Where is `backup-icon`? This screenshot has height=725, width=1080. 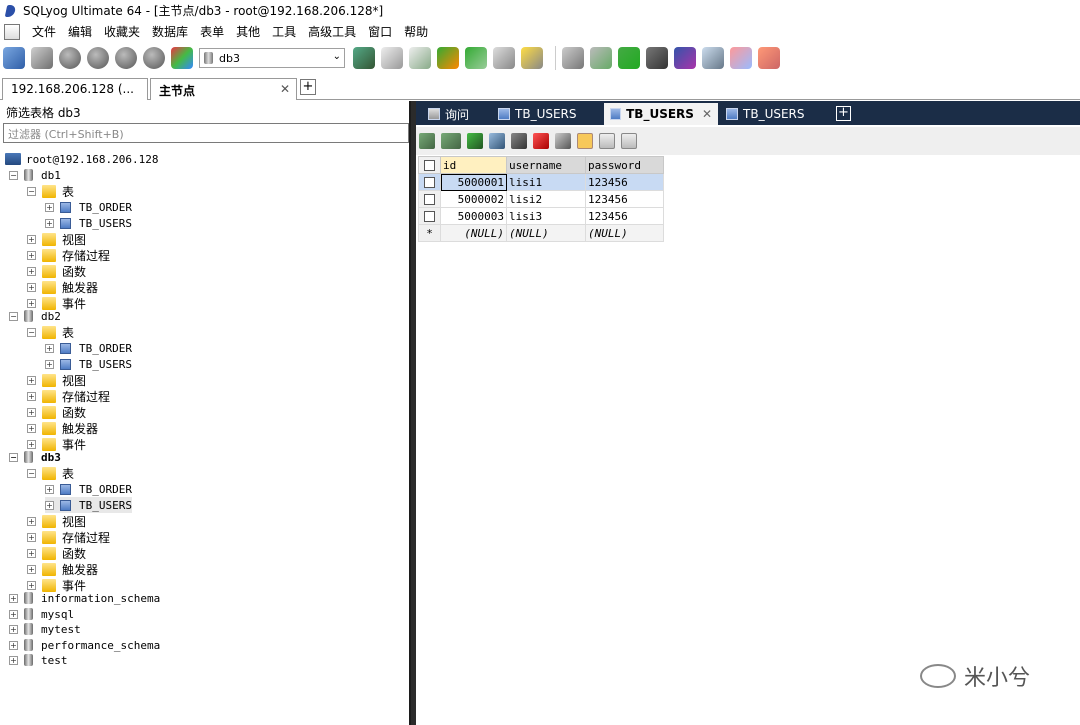
backup-icon is located at coordinates (392, 58).